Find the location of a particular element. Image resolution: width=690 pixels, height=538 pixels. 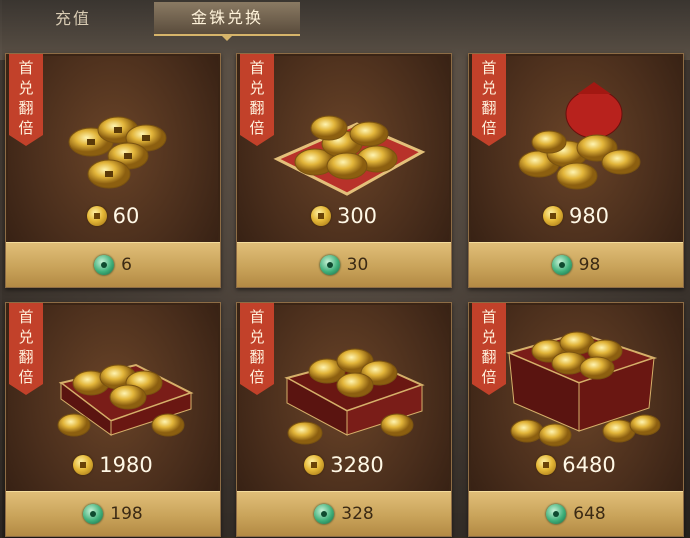

gold-amount: 3280 is located at coordinates (357, 465).